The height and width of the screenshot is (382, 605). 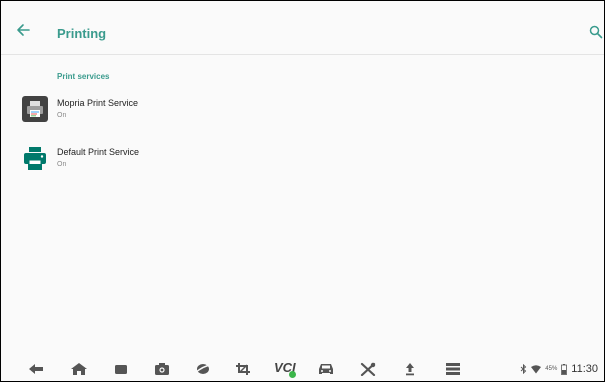 I want to click on battery-icon, so click(x=564, y=369).